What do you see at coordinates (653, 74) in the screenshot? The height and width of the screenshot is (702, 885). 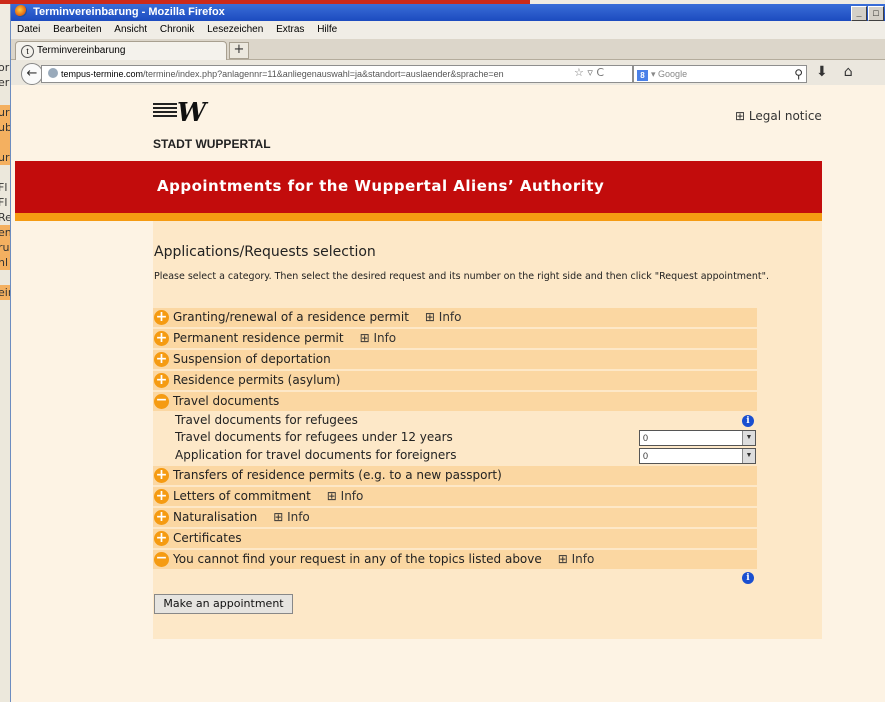 I see `search-engine-dropdown-icon: ▾` at bounding box center [653, 74].